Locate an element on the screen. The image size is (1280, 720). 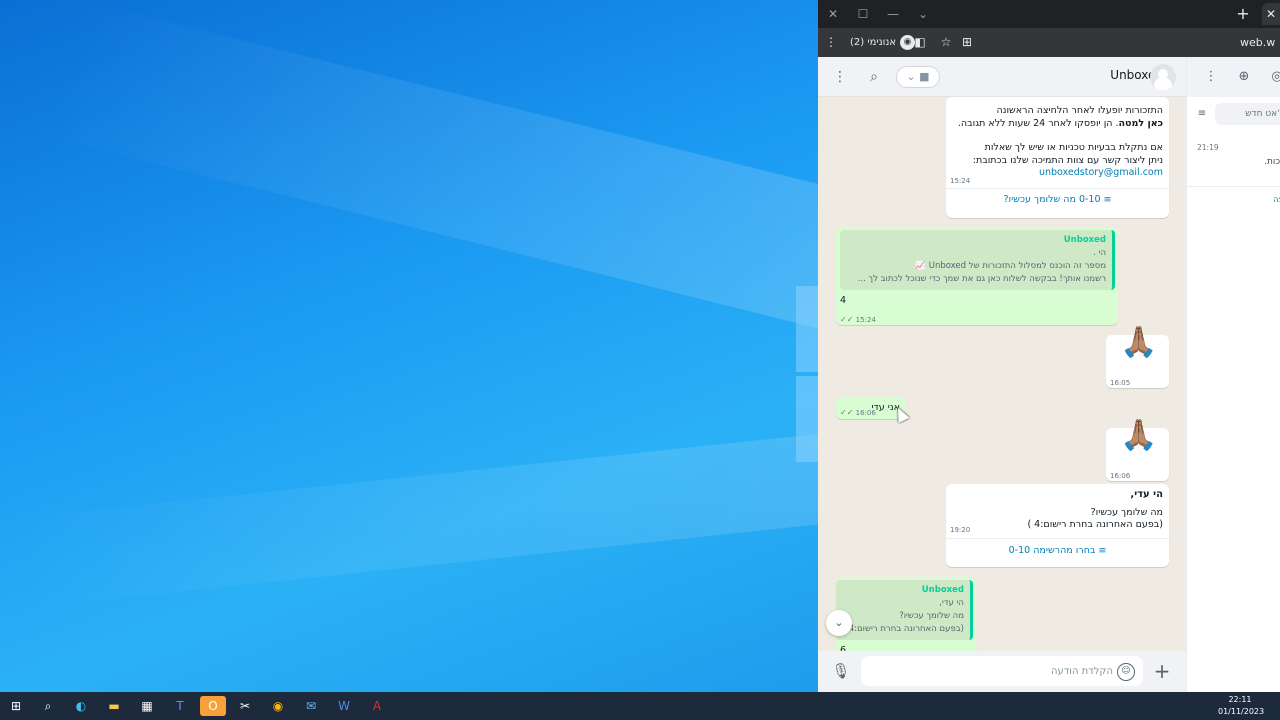
tab-close-icon: ✕ is located at coordinates (1271, 14).